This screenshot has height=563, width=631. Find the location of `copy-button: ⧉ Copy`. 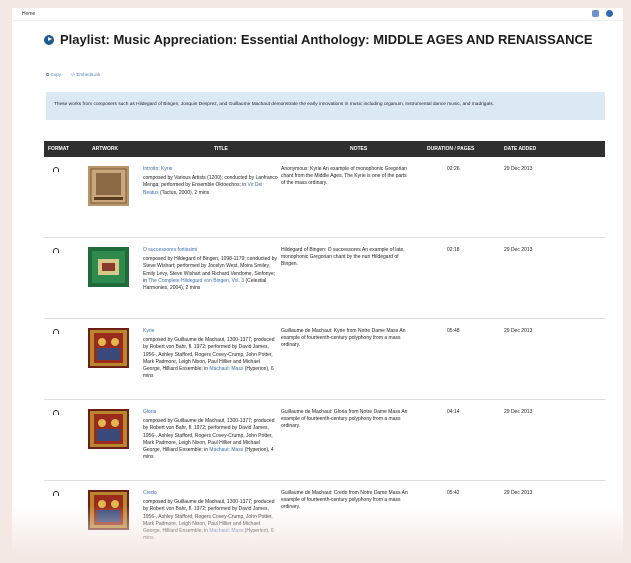

copy-button: ⧉ Copy is located at coordinates (53, 74).